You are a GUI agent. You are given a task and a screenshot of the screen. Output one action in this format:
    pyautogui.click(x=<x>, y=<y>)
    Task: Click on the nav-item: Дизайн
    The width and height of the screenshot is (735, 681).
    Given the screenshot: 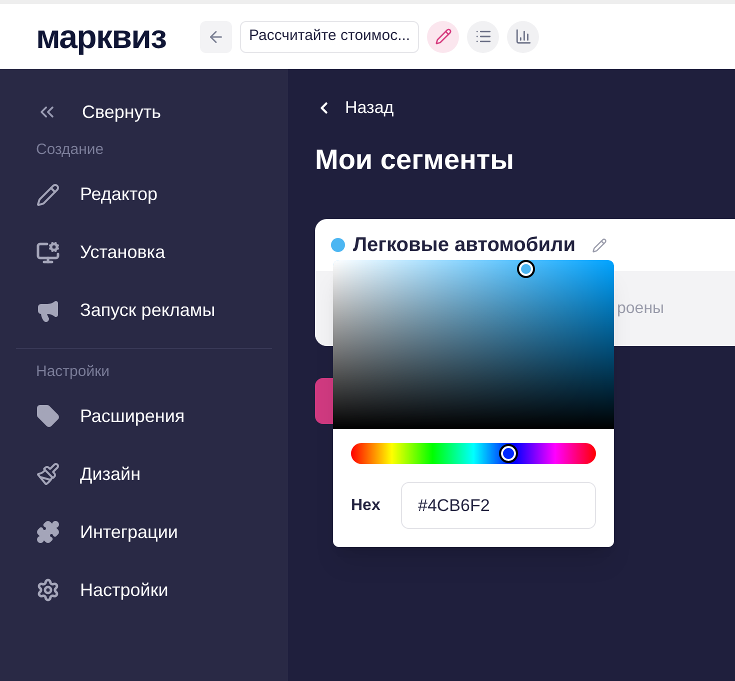 What is the action you would take?
    pyautogui.click(x=154, y=474)
    